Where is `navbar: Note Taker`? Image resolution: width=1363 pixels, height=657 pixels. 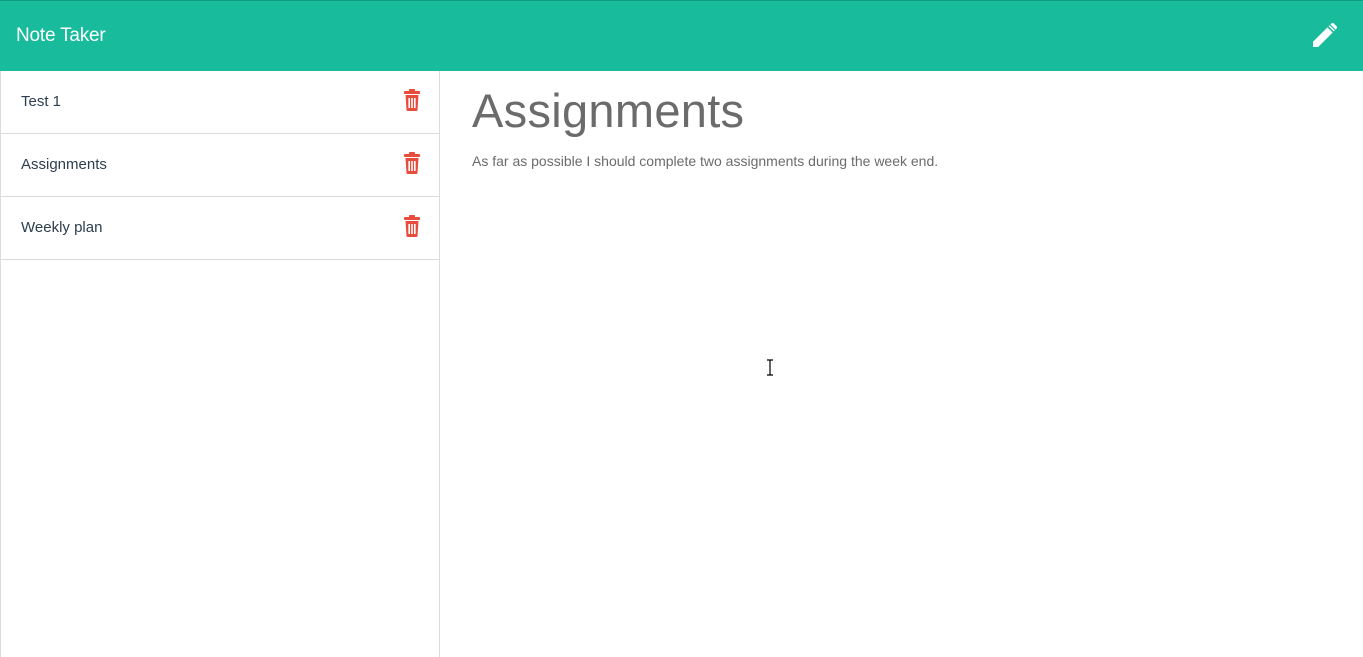 navbar: Note Taker is located at coordinates (681, 35).